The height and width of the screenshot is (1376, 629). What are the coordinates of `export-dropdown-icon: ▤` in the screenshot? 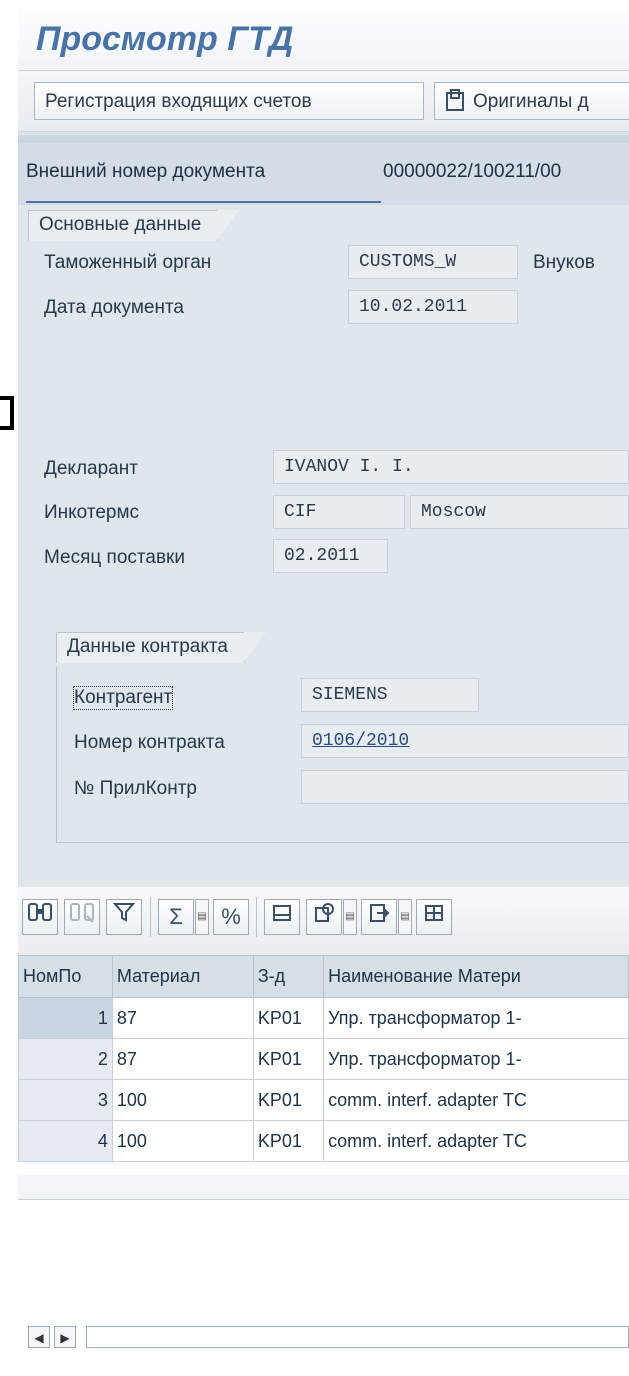 It's located at (350, 917).